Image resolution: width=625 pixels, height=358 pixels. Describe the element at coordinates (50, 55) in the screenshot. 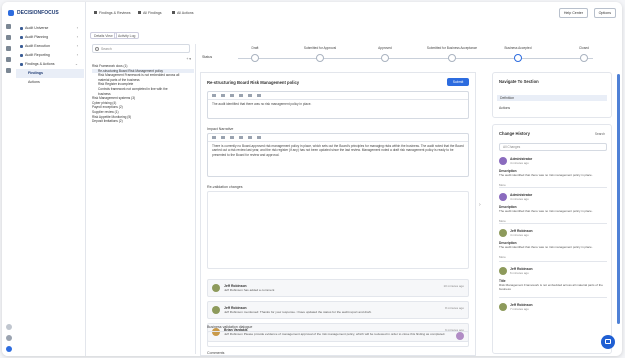

I see `sidebar-item-audit-reporting: Audit Reporting ›` at that location.